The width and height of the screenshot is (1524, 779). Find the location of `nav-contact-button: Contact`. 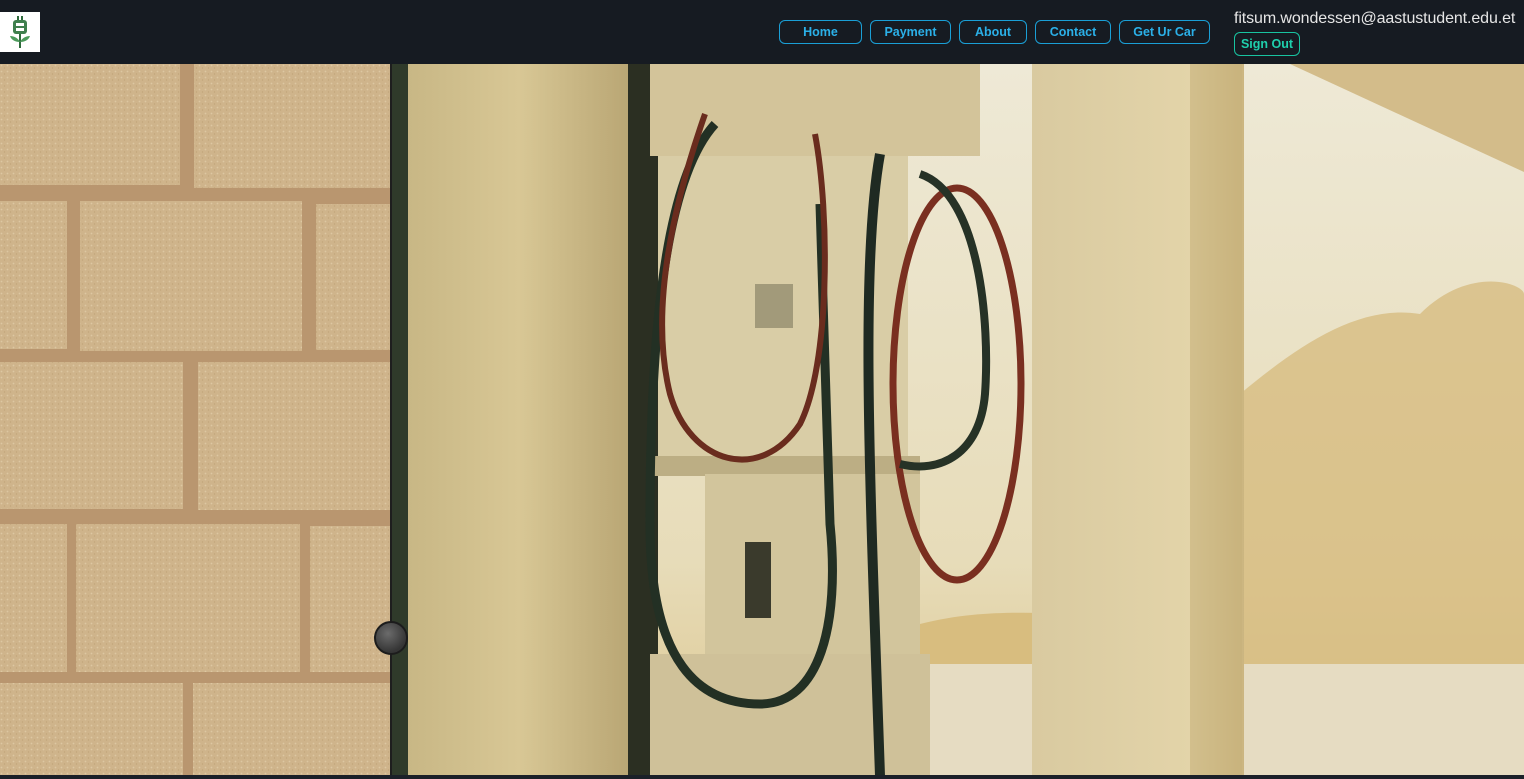

nav-contact-button: Contact is located at coordinates (1073, 32).